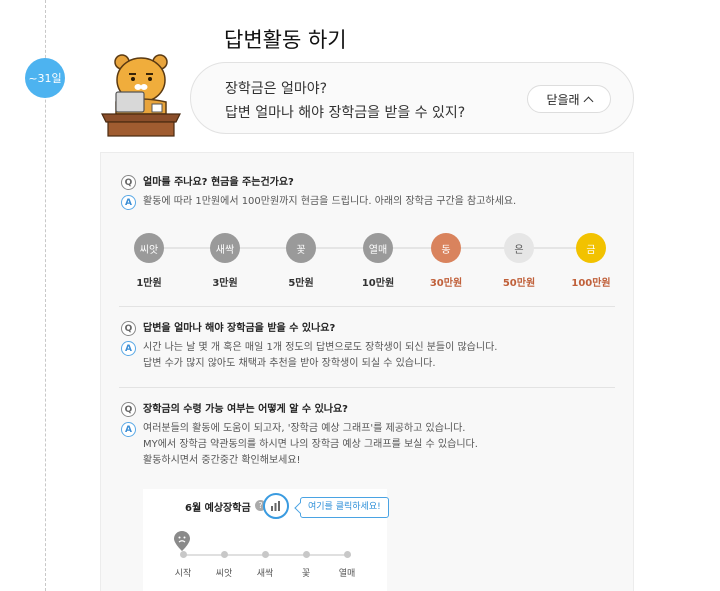 Image resolution: width=720 pixels, height=591 pixels. Describe the element at coordinates (412, 98) in the screenshot. I see `speech-bubble: 장학금은 얼마야? 답변 얼마나 해야 장학금을 받을 수 있지? 닫을래` at that location.